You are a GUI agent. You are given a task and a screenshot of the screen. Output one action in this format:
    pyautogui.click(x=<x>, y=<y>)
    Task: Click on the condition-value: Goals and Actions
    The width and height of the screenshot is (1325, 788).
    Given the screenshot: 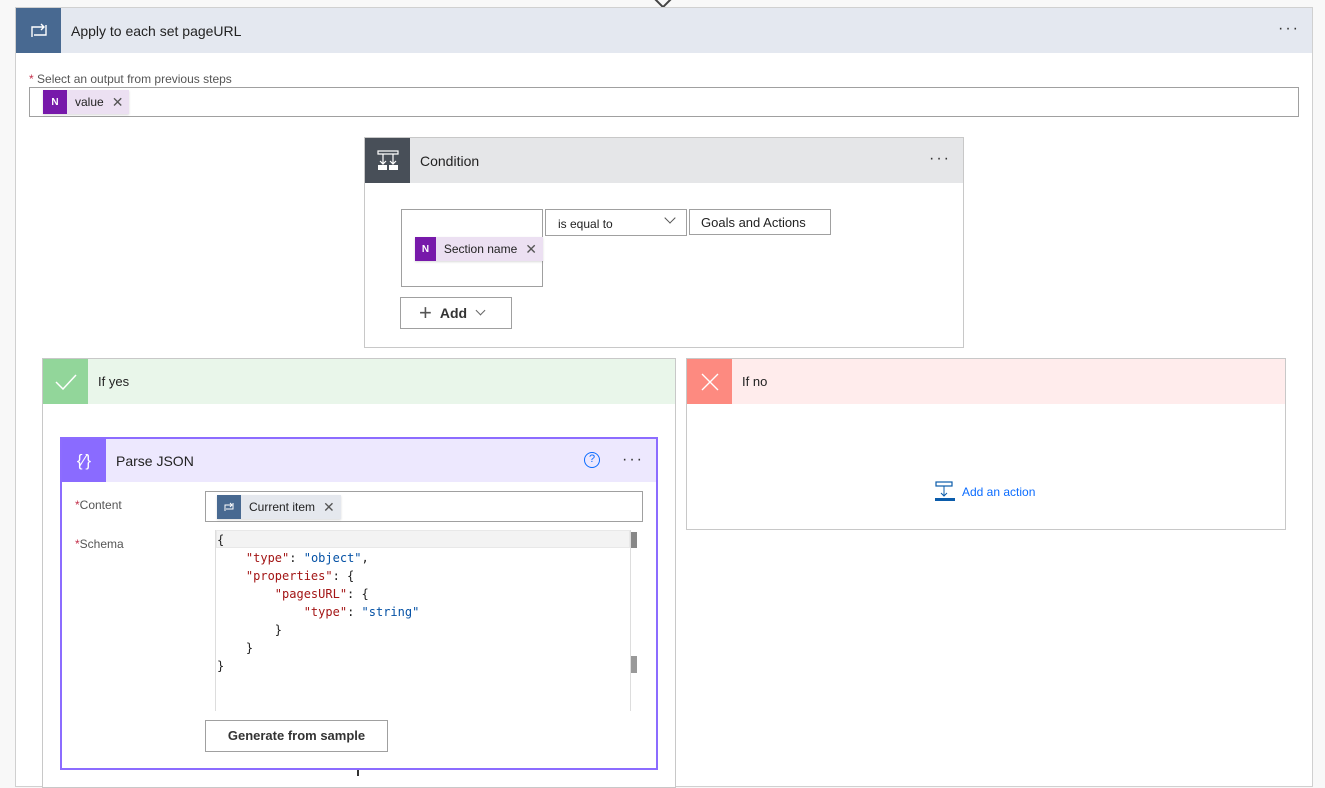 What is the action you would take?
    pyautogui.click(x=753, y=222)
    